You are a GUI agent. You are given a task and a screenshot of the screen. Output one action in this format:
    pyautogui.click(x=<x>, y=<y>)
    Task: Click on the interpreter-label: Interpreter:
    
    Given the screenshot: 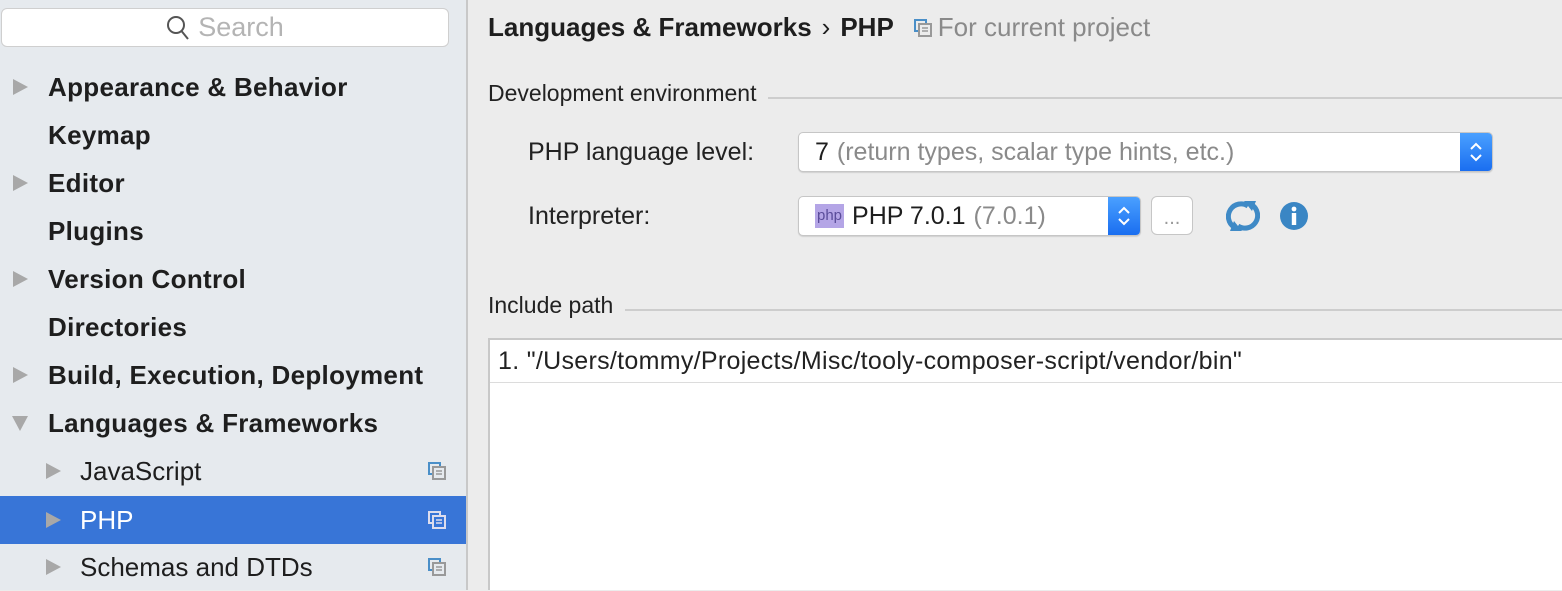 What is the action you would take?
    pyautogui.click(x=589, y=216)
    